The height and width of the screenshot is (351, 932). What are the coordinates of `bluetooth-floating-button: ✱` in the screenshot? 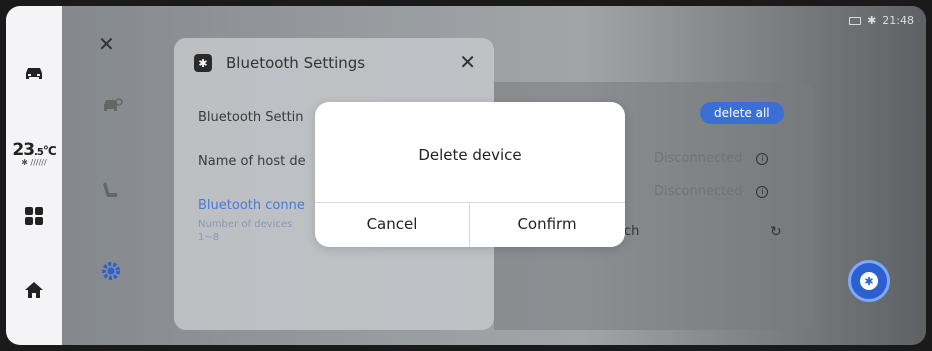 It's located at (869, 281).